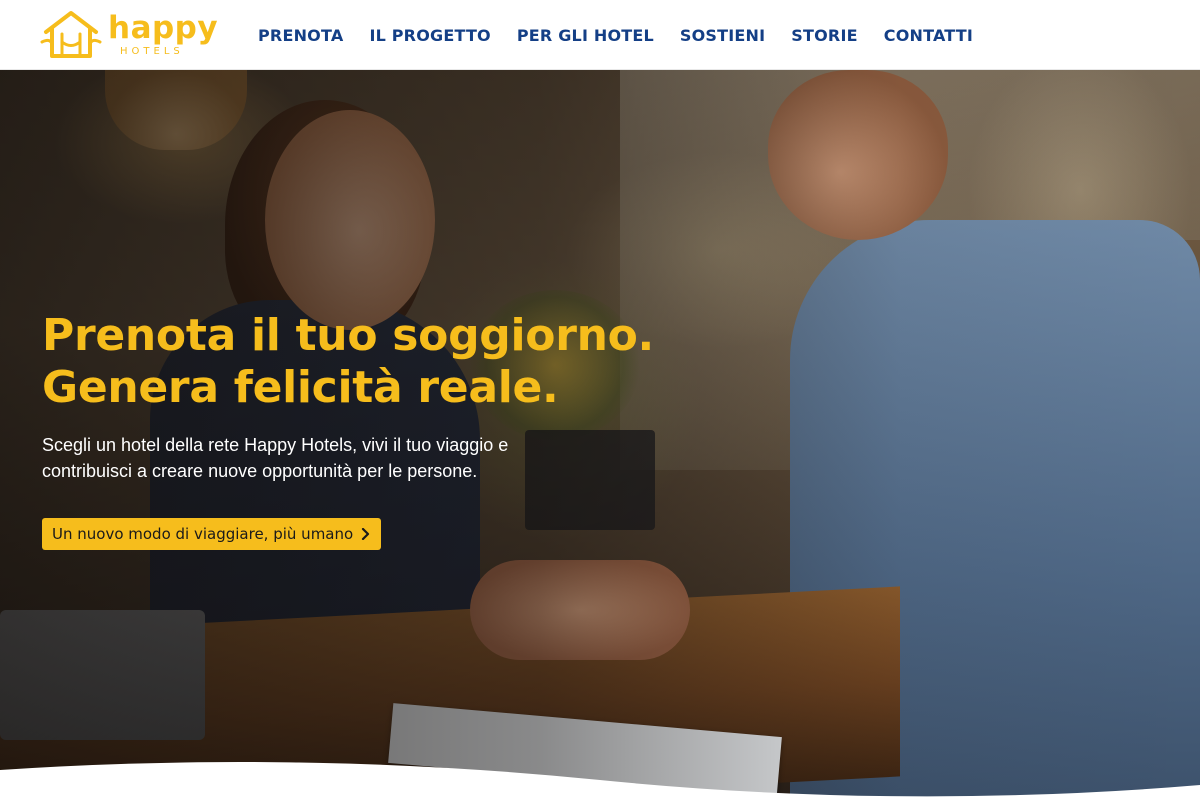 The image size is (1200, 800). What do you see at coordinates (203, 534) in the screenshot?
I see `cta-button-label: Un nuovo modo di viaggiare, più umano` at bounding box center [203, 534].